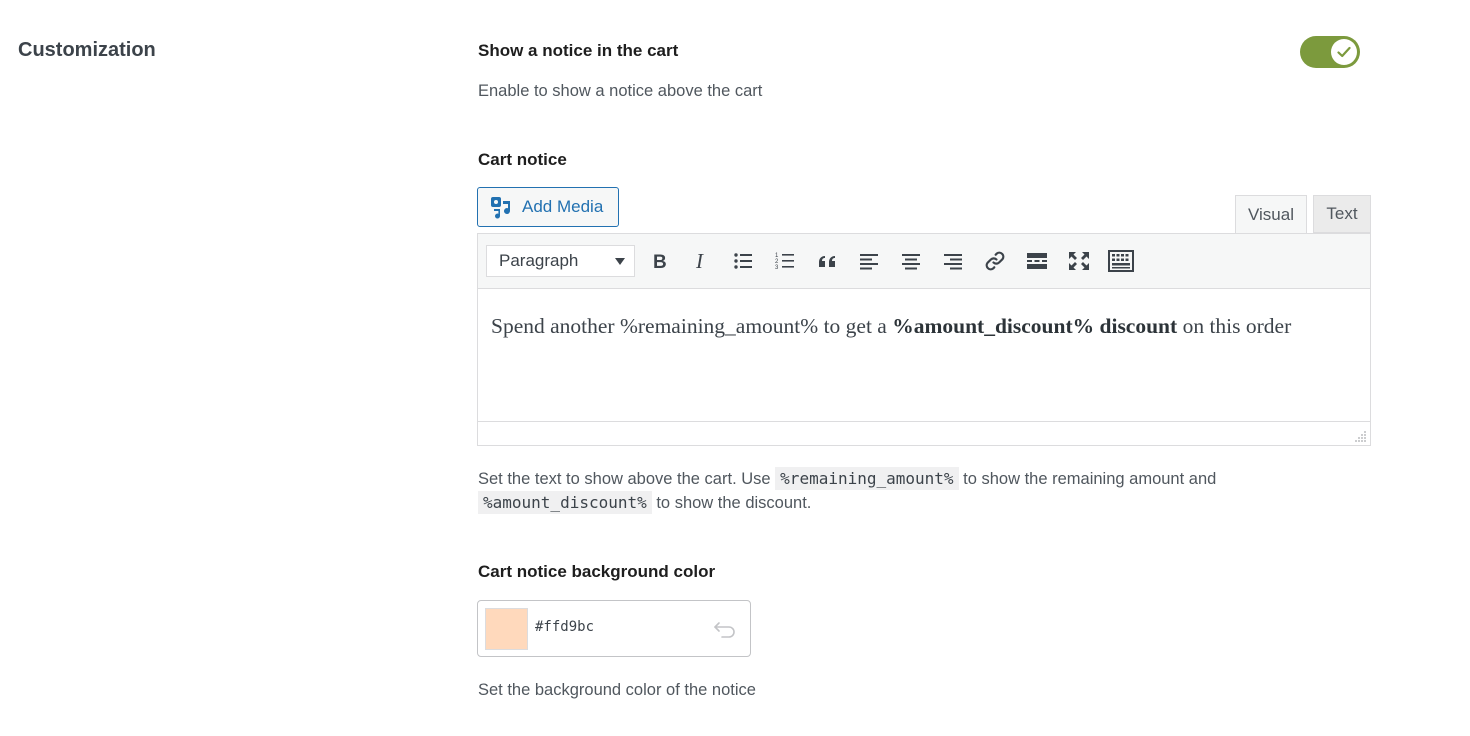 This screenshot has height=736, width=1470. I want to click on add-media-button: Add Media, so click(548, 207).